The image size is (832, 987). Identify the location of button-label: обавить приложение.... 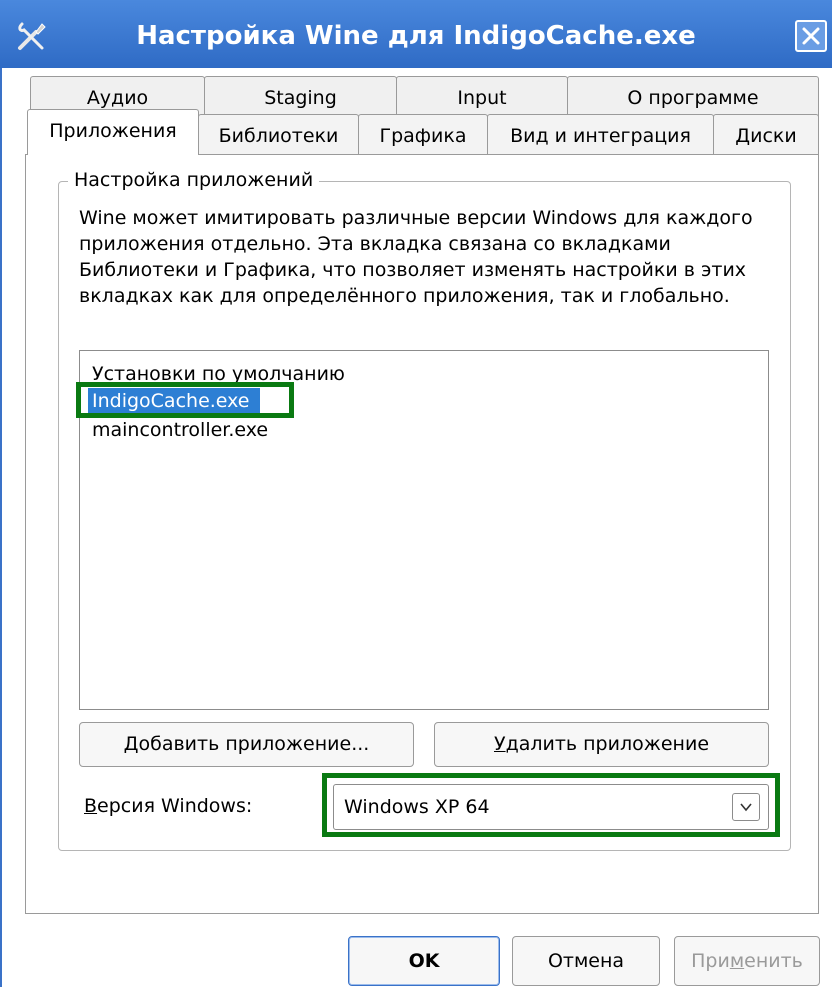
(254, 744).